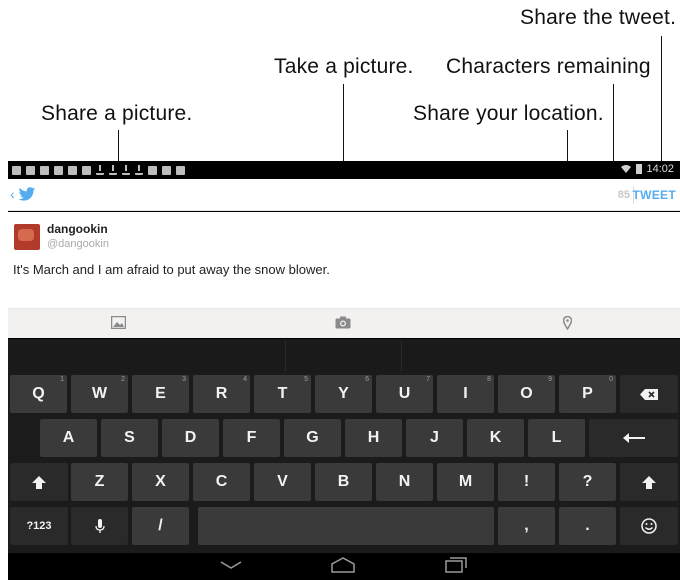 The height and width of the screenshot is (580, 680). Describe the element at coordinates (39, 526) in the screenshot. I see `symbols-key: ?123` at that location.